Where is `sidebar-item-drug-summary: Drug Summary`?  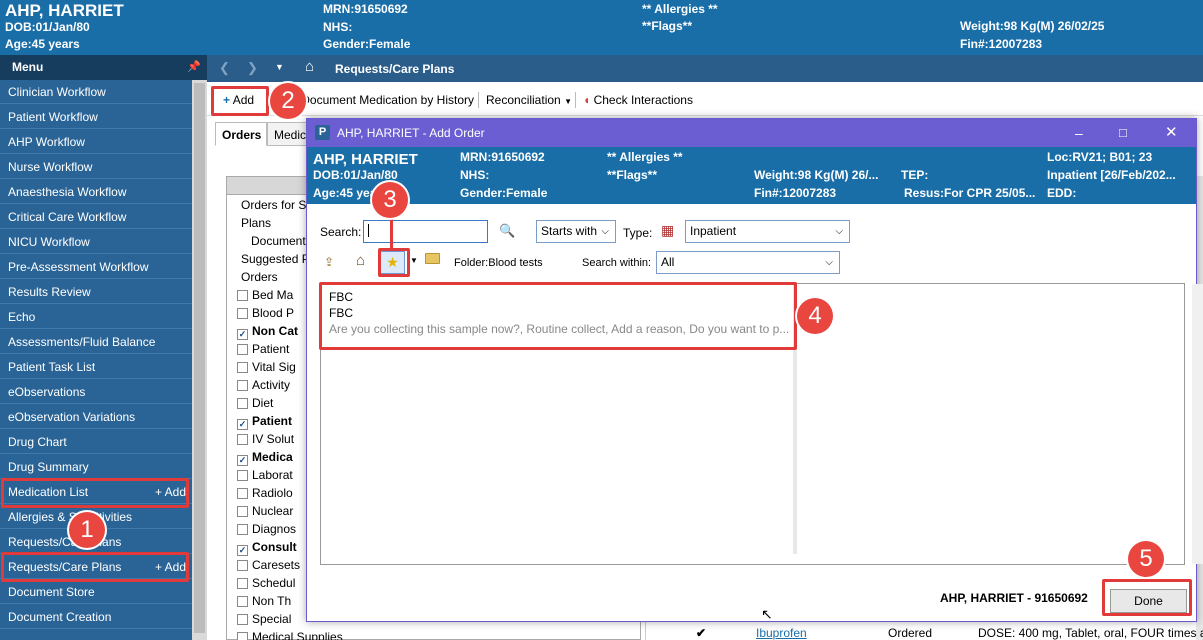
sidebar-item-drug-summary: Drug Summary is located at coordinates (96, 467).